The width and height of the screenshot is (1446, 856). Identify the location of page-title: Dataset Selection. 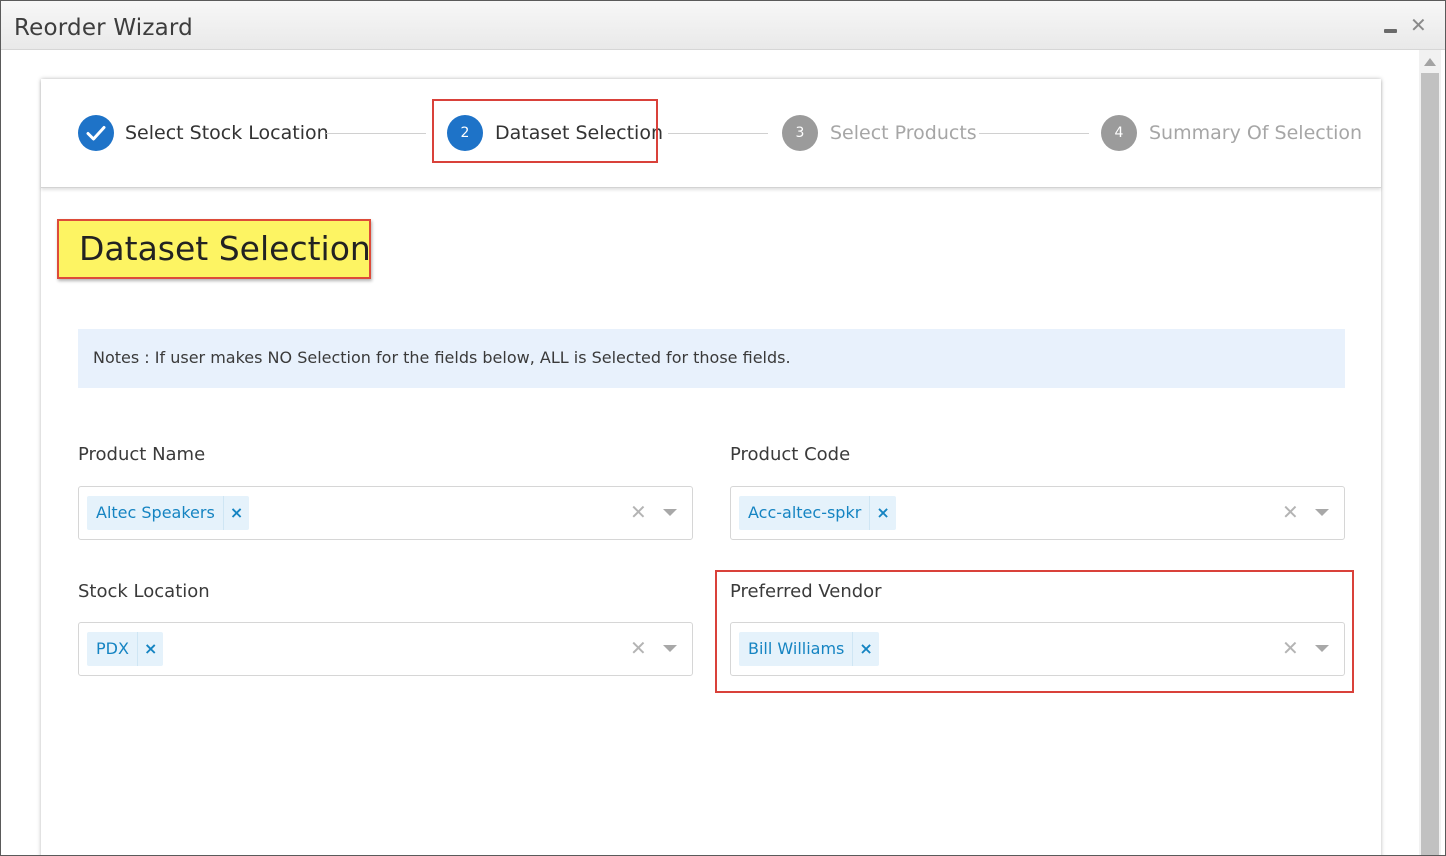
(225, 248).